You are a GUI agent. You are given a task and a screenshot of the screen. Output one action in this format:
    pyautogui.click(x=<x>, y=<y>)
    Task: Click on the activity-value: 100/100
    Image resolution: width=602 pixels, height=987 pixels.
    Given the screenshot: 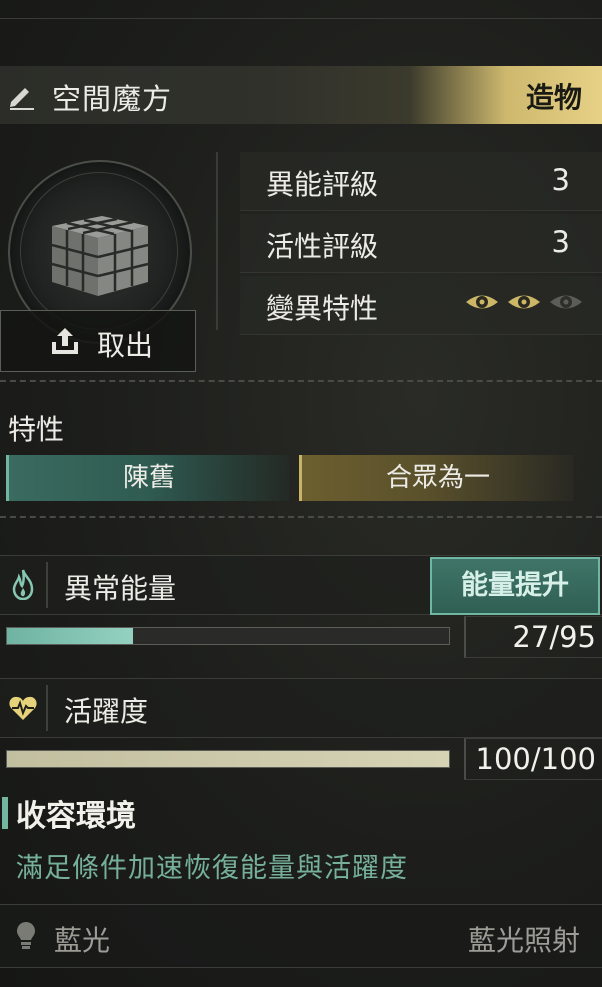 What is the action you would take?
    pyautogui.click(x=535, y=759)
    